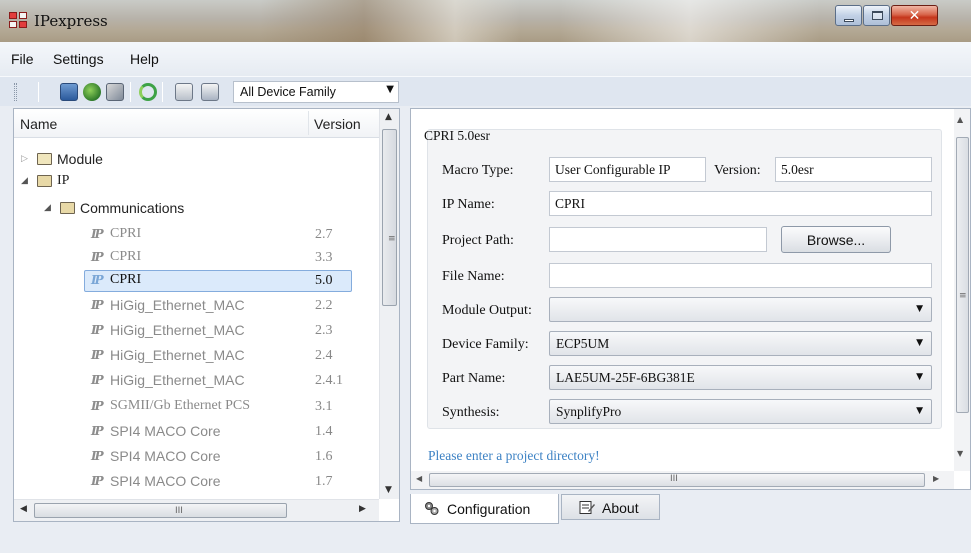 The height and width of the screenshot is (553, 971). I want to click on column-header-version: Version, so click(337, 124).